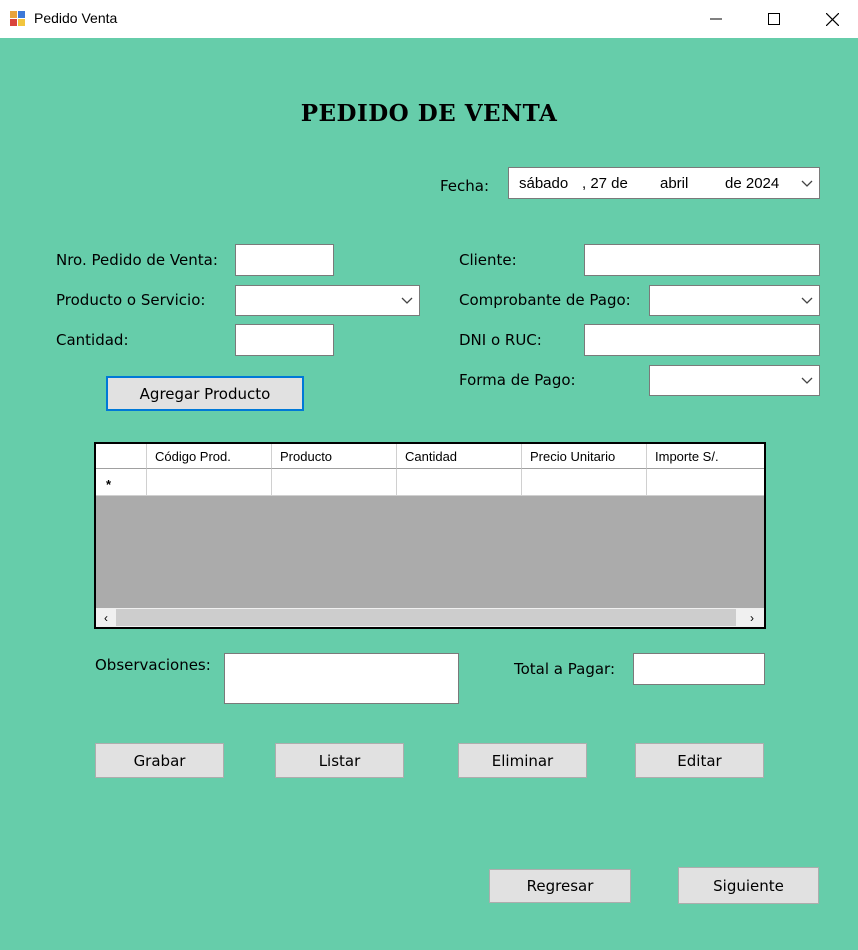 This screenshot has height=950, width=858. I want to click on minimize-icon, so click(716, 19).